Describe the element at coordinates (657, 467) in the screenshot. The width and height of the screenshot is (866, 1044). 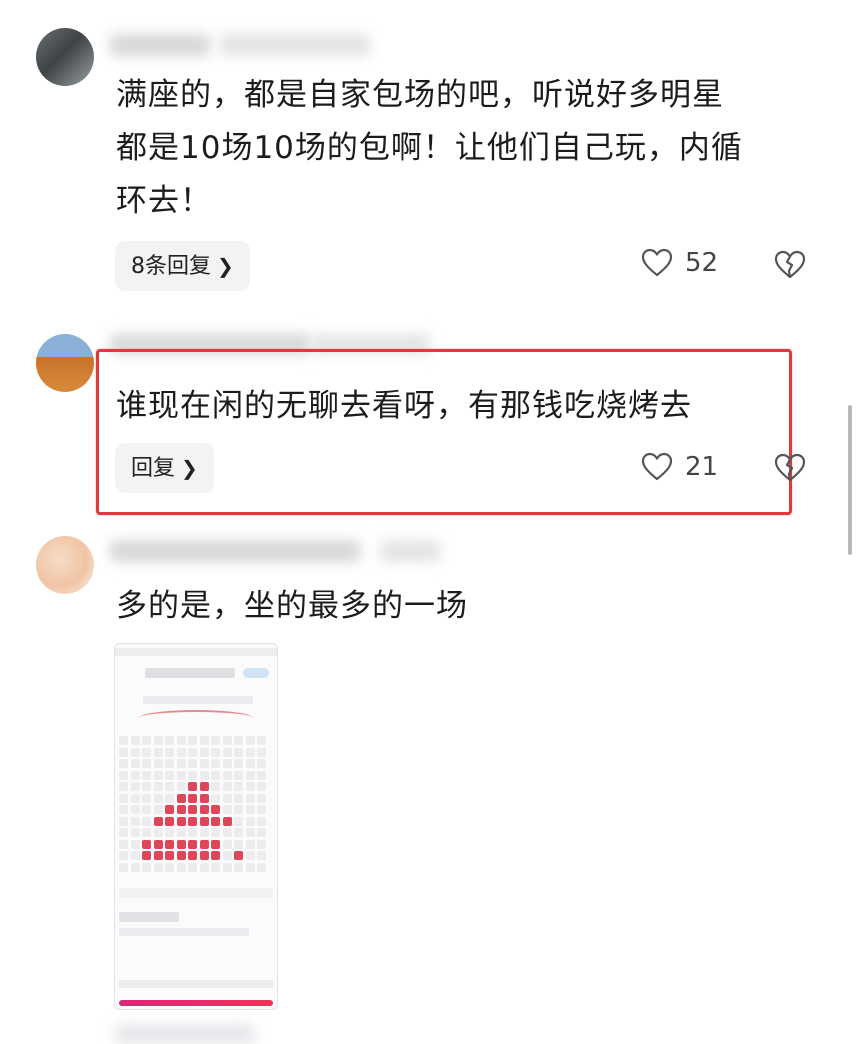
I see `heart-icon` at that location.